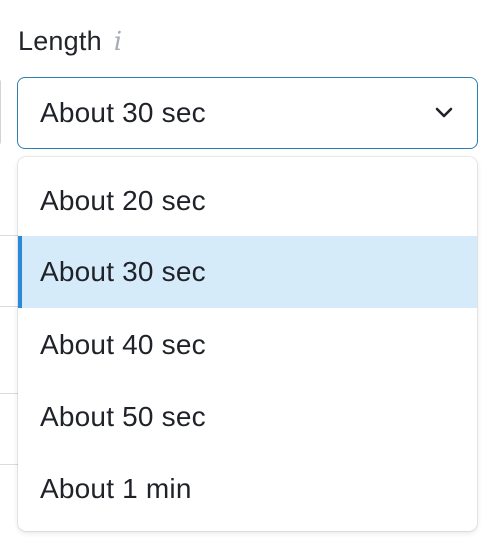 The height and width of the screenshot is (552, 500). I want to click on option-about-40-sec: About 40 sec, so click(247, 345).